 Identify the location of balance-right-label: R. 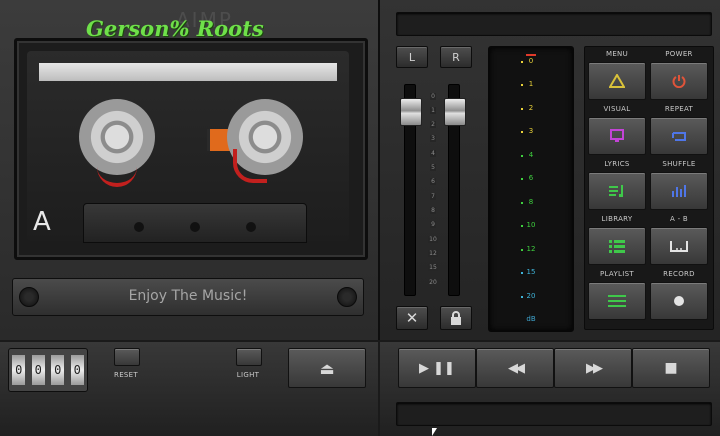
(456, 57).